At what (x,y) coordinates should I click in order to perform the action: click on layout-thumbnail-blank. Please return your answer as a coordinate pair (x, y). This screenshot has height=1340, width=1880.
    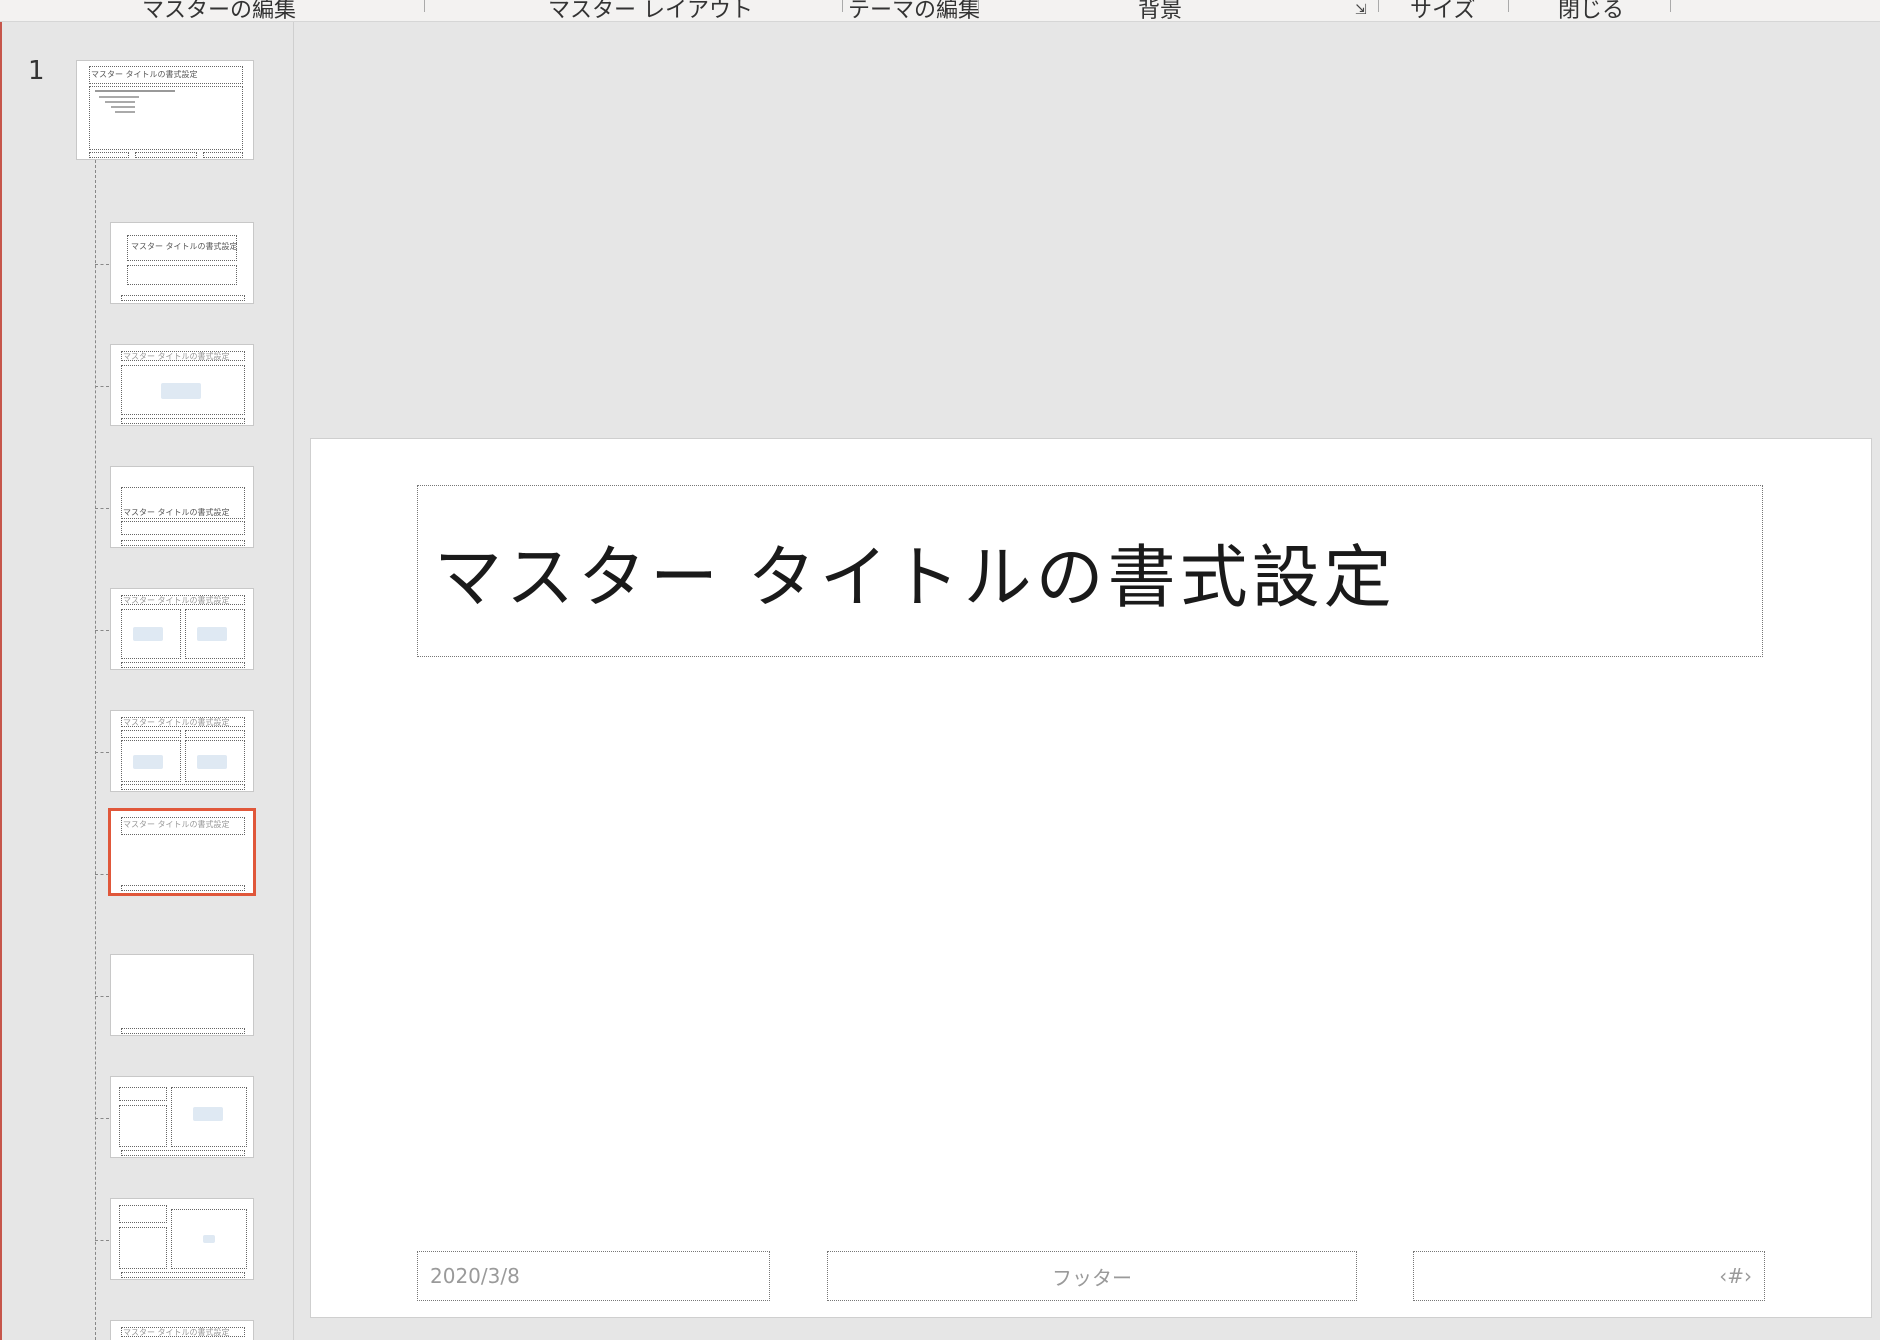
    Looking at the image, I should click on (182, 995).